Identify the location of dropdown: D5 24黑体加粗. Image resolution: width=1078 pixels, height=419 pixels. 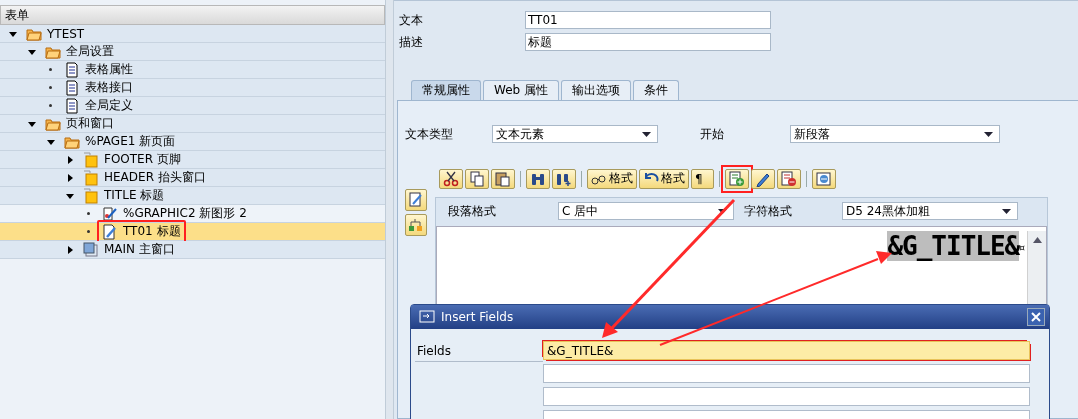
(930, 211).